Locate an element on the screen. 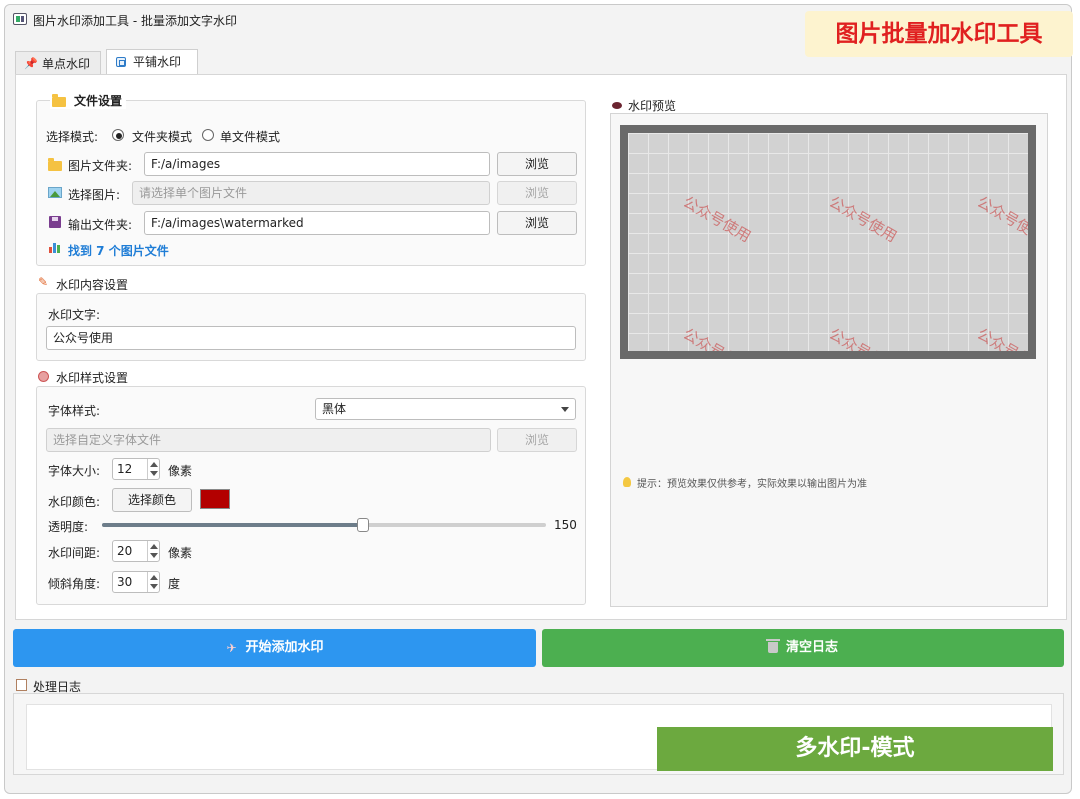  font-size-unit: 像素 is located at coordinates (180, 471).